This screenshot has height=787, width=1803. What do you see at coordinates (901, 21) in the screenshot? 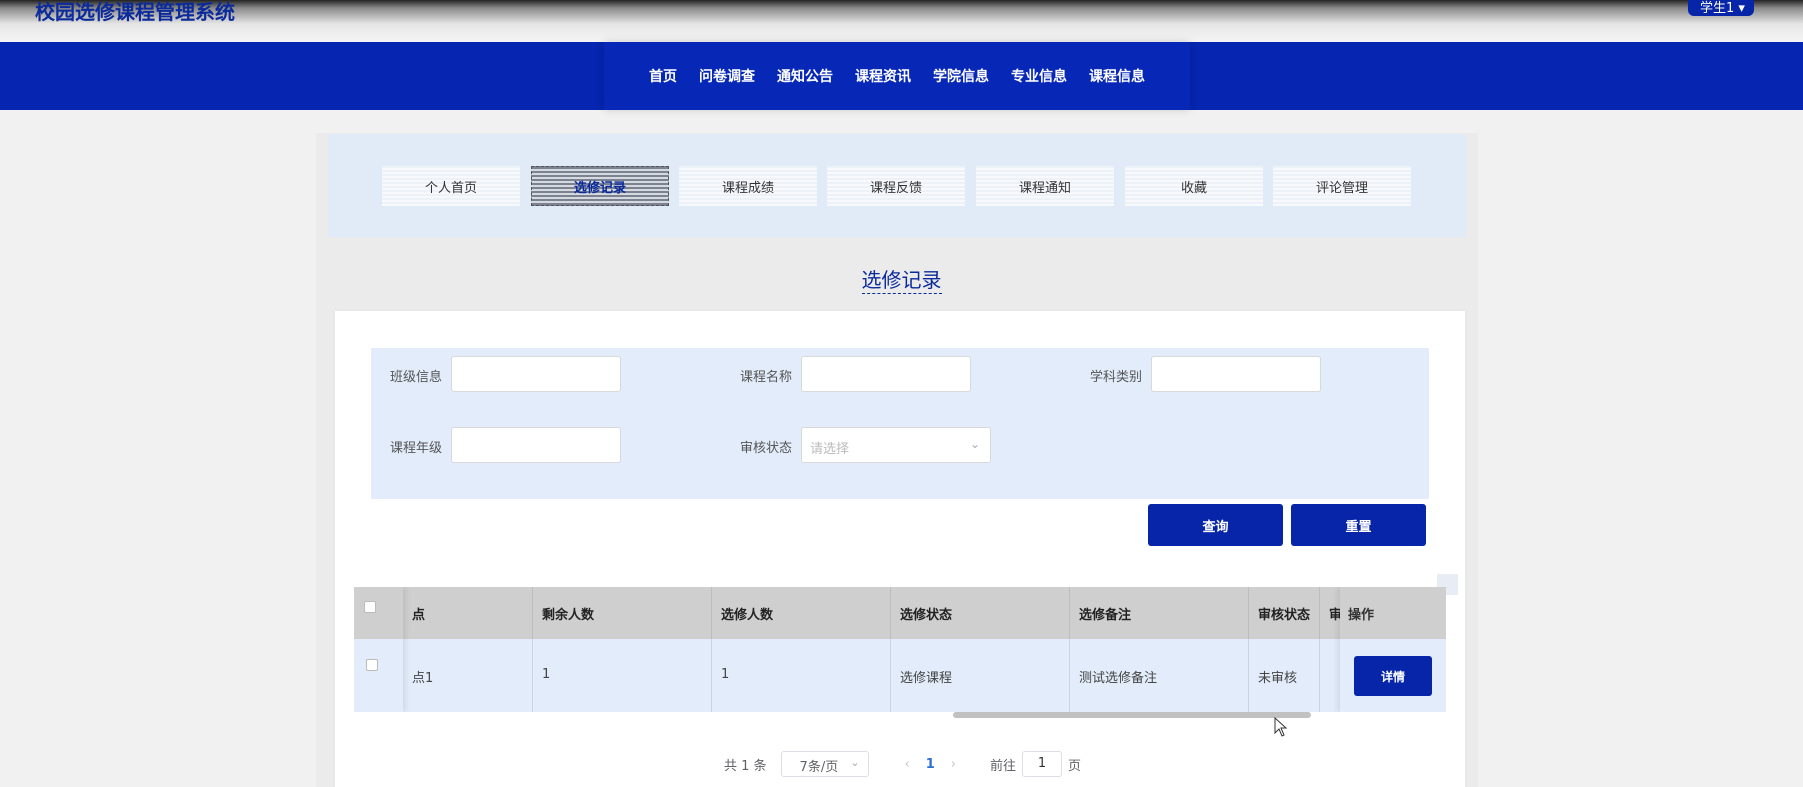
I see `top-header: 校园选修课程管理系统 学生1 ▾` at bounding box center [901, 21].